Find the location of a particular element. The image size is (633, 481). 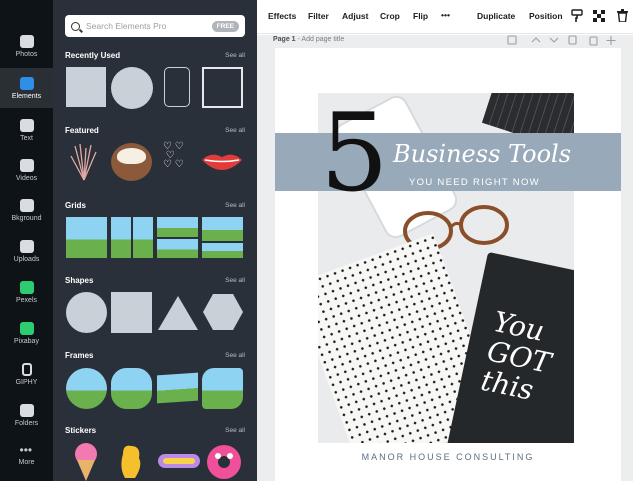

shape-hexagon-thumb is located at coordinates (223, 312).